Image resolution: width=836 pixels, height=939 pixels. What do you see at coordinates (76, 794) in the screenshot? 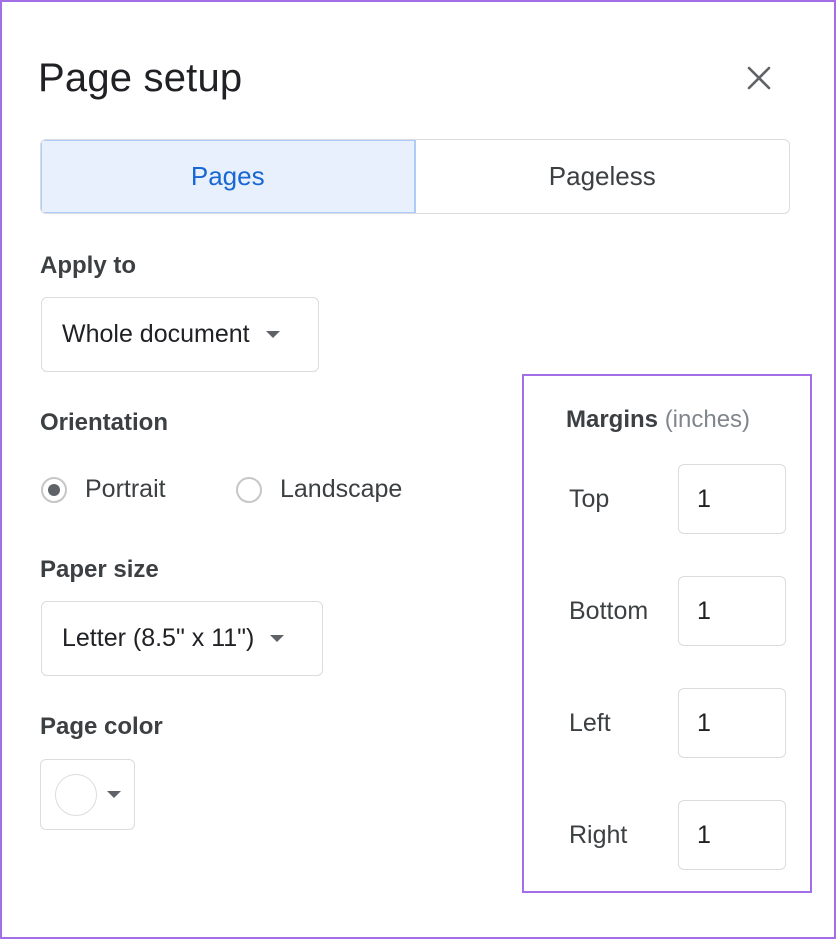
I see `color-swatch` at bounding box center [76, 794].